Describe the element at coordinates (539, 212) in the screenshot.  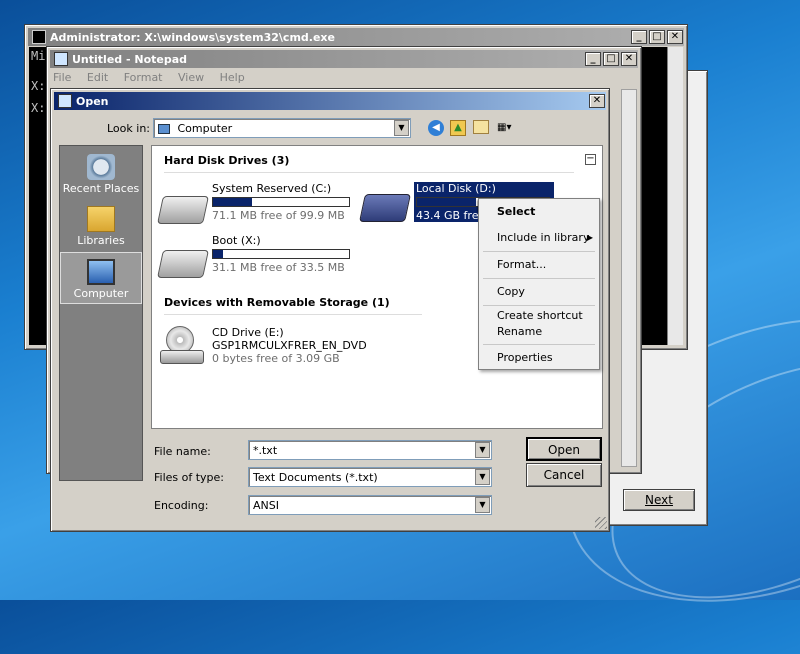
I see `menu-item-select: Select` at that location.